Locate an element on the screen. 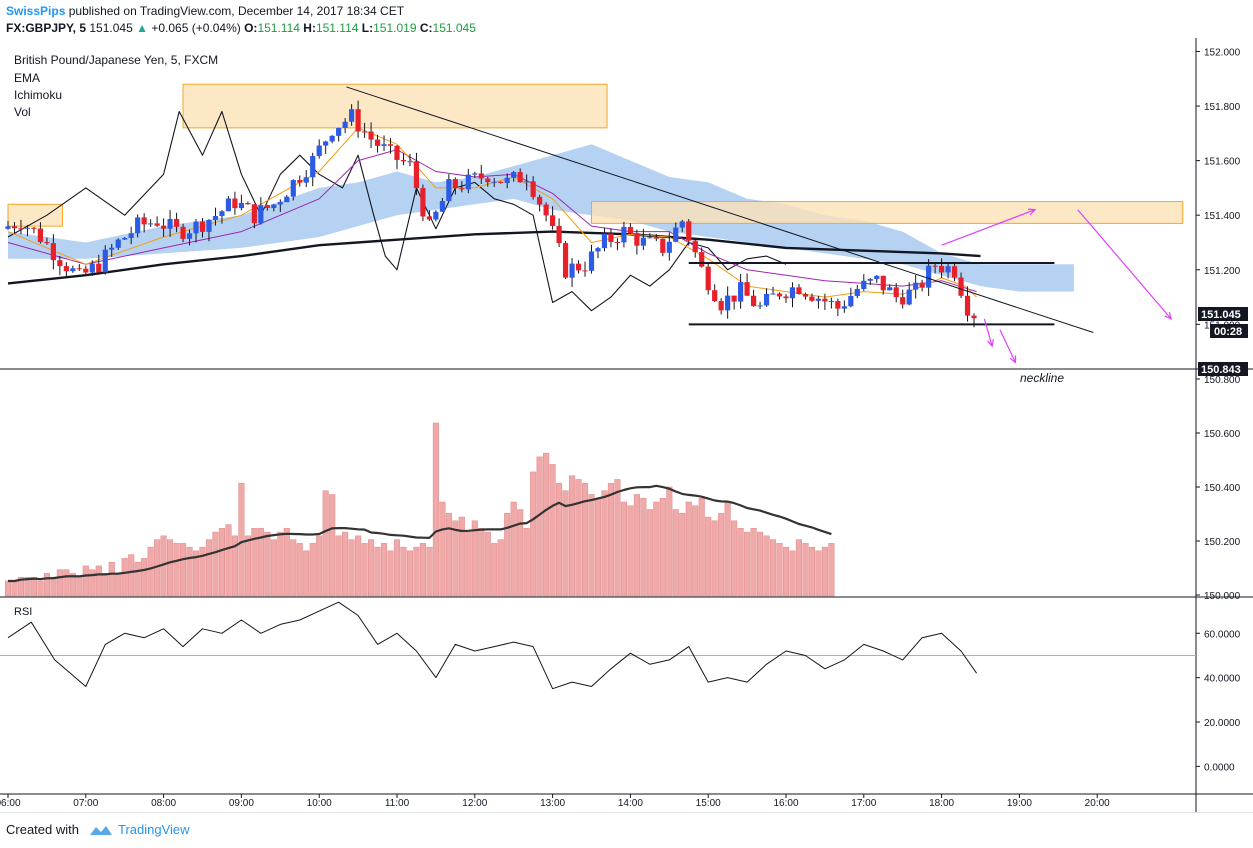 This screenshot has height=848, width=1253. legend-vol: Vol is located at coordinates (22, 112).